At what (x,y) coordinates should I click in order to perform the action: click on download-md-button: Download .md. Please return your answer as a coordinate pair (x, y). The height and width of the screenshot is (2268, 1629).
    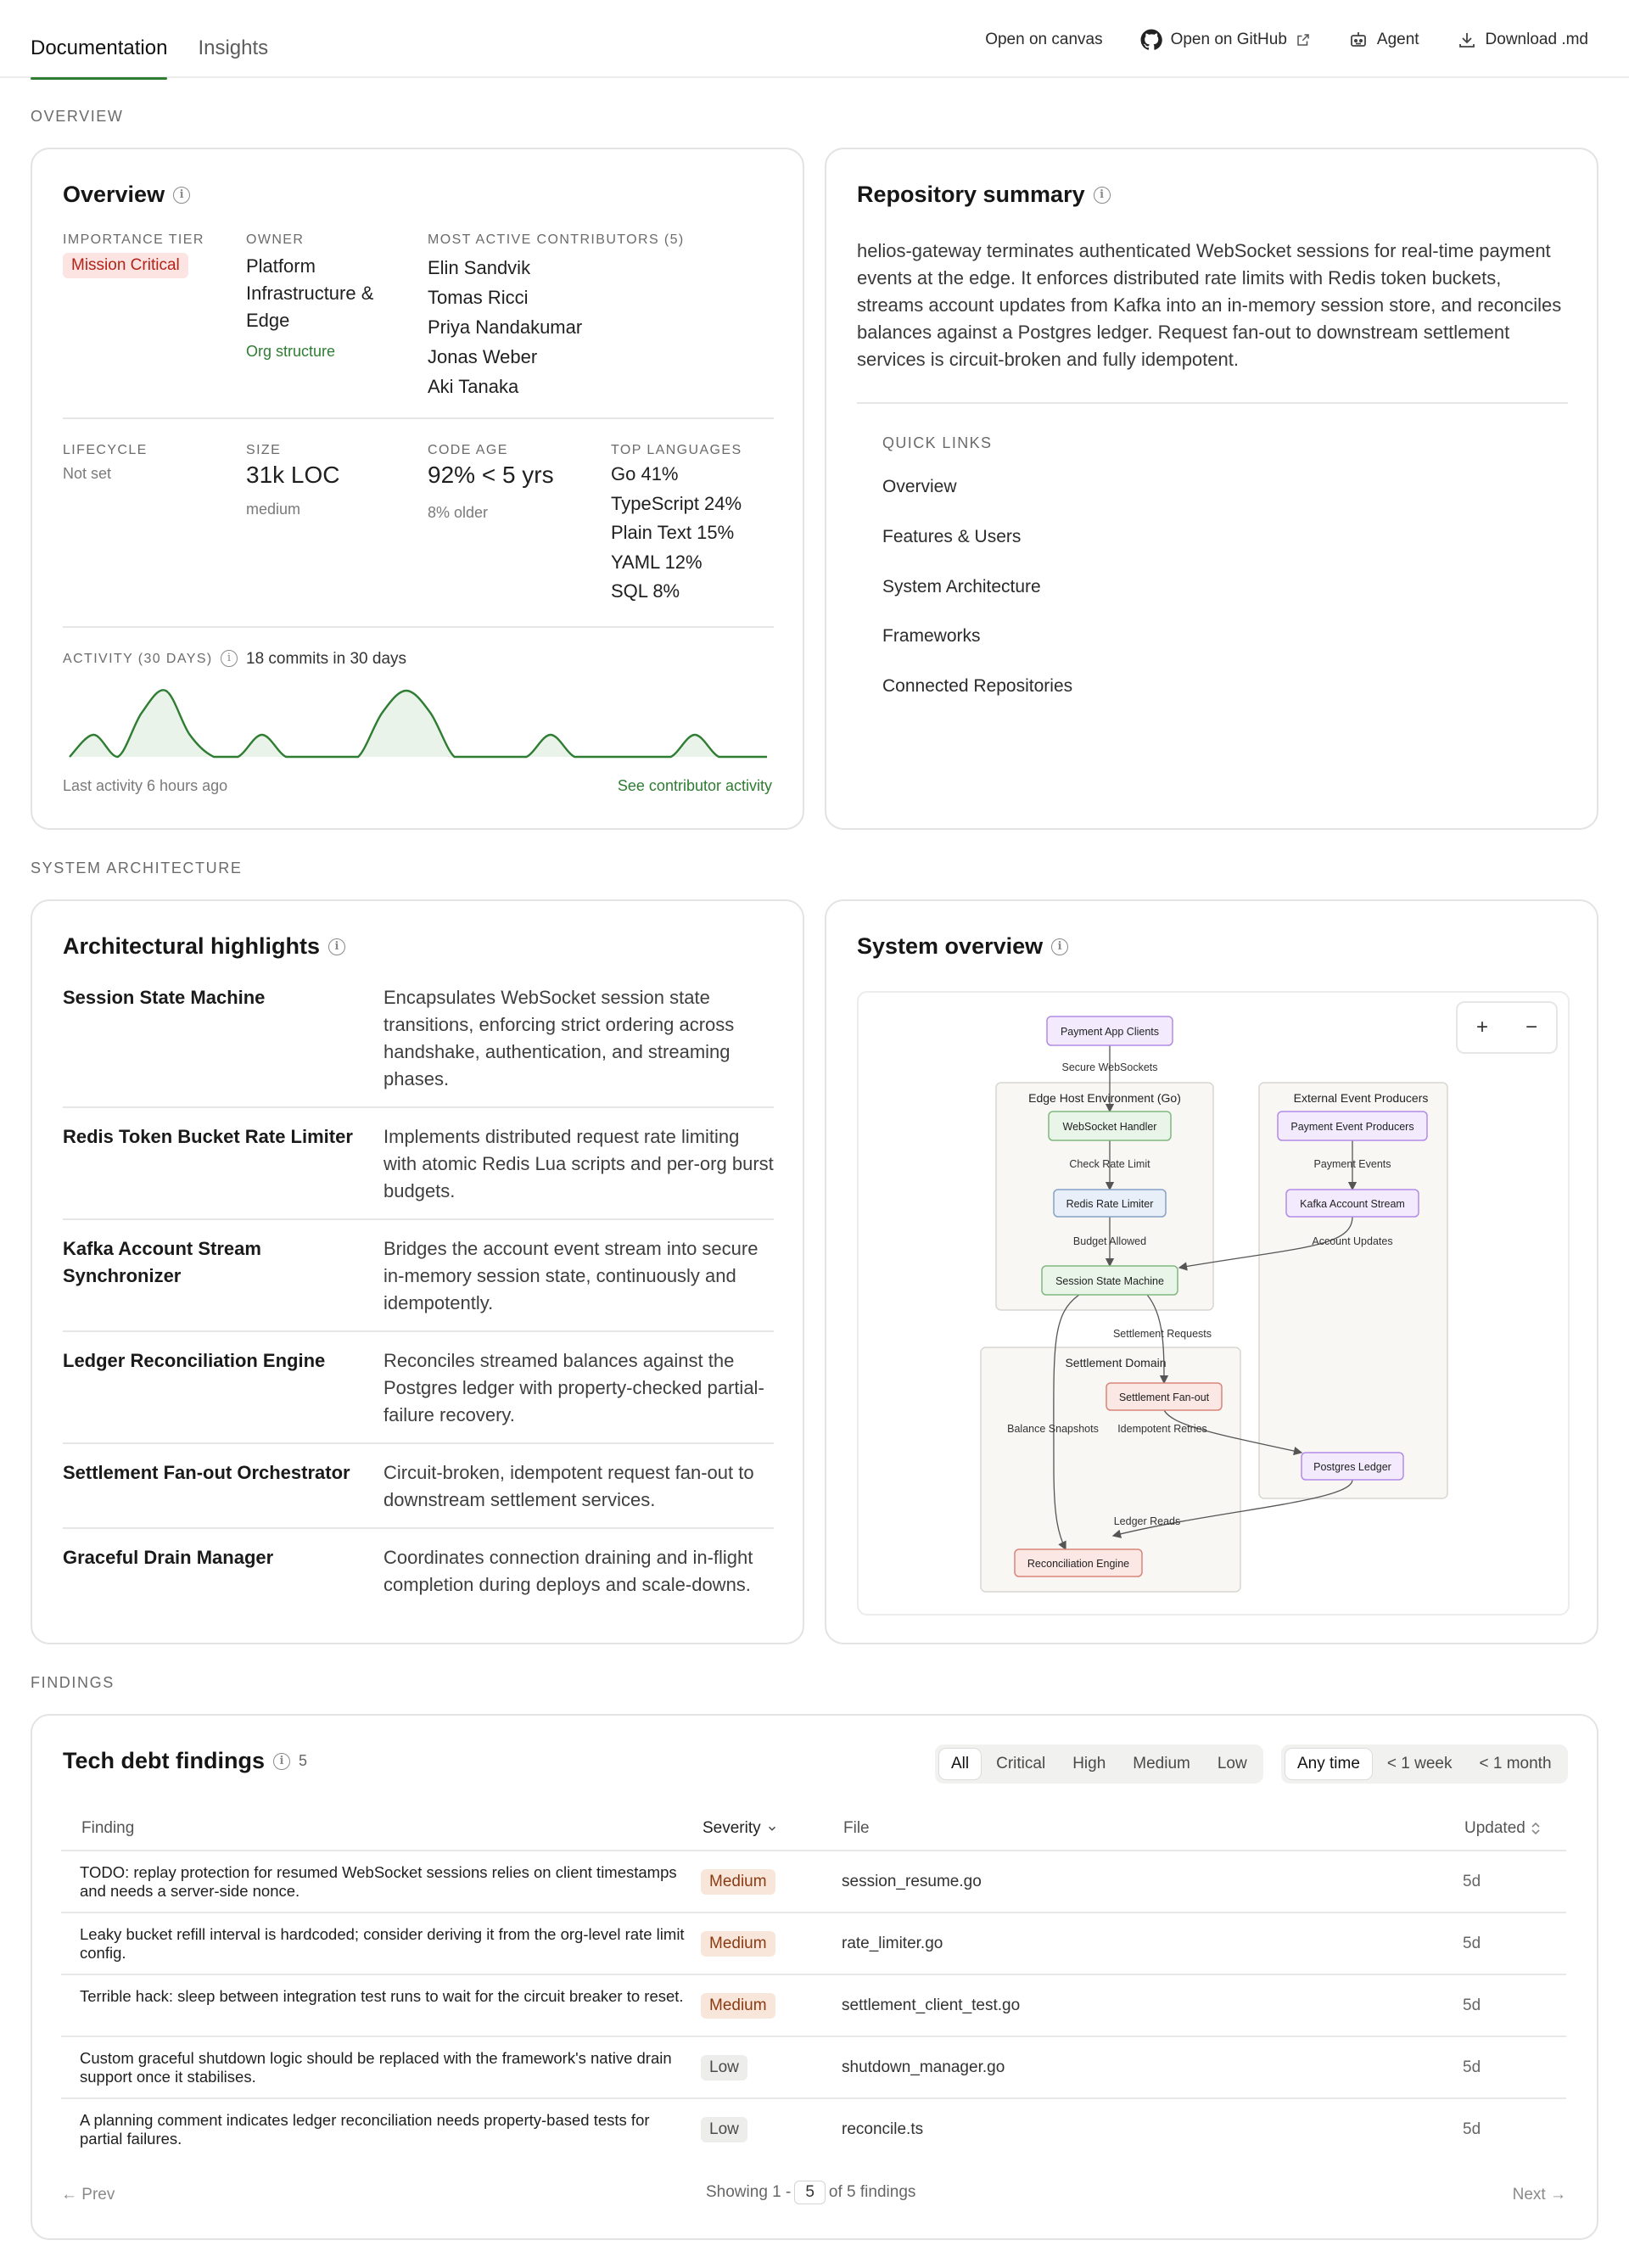
    Looking at the image, I should click on (1522, 40).